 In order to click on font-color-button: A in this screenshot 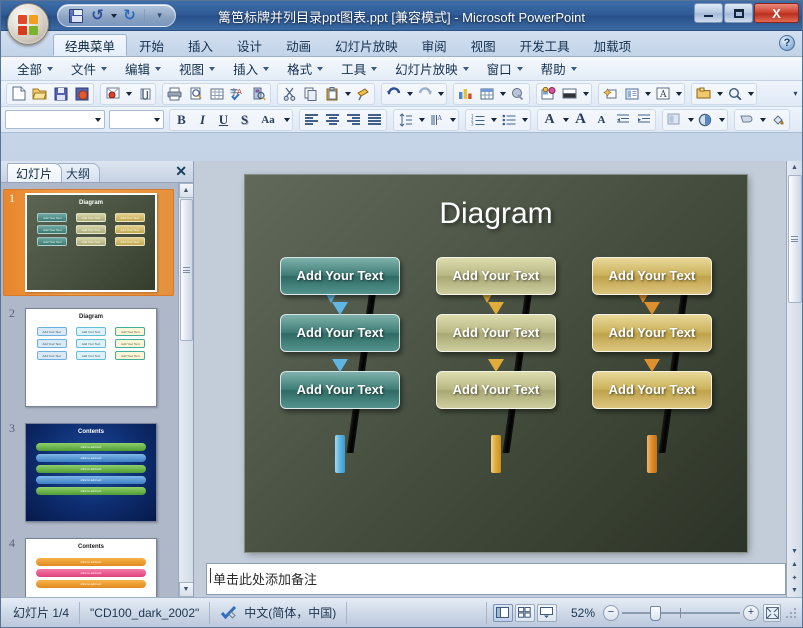, I will do `click(549, 120)`.